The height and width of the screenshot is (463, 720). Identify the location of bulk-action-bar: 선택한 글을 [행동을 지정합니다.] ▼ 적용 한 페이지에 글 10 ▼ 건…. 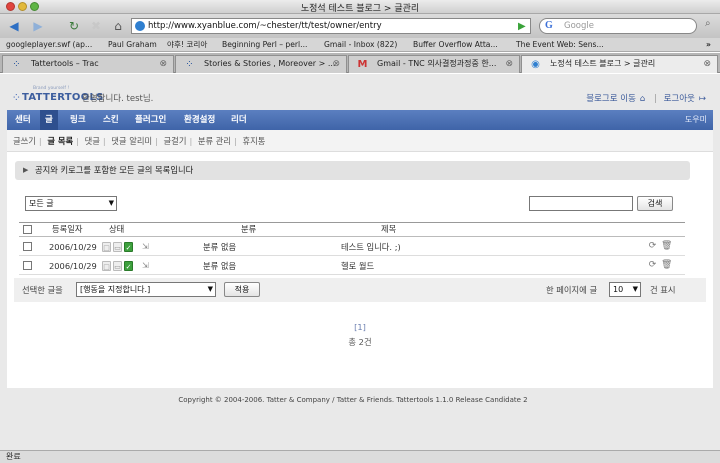
(360, 290).